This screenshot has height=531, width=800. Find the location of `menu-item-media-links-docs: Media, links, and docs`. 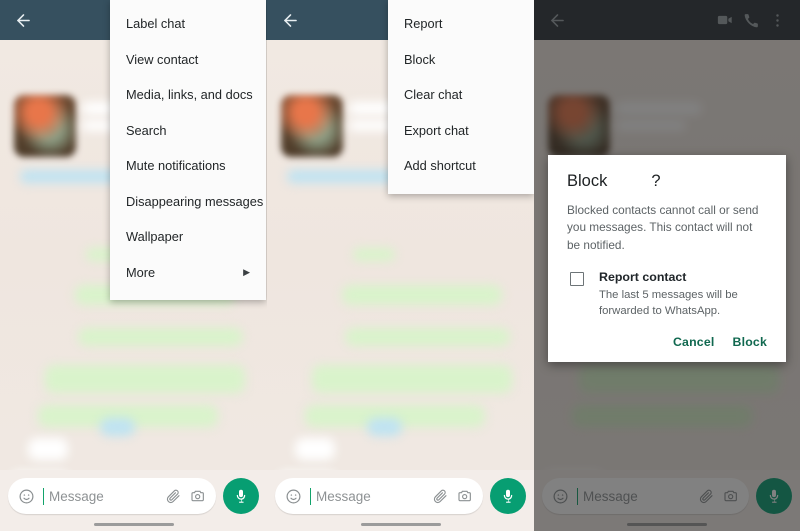

menu-item-media-links-docs: Media, links, and docs is located at coordinates (188, 95).